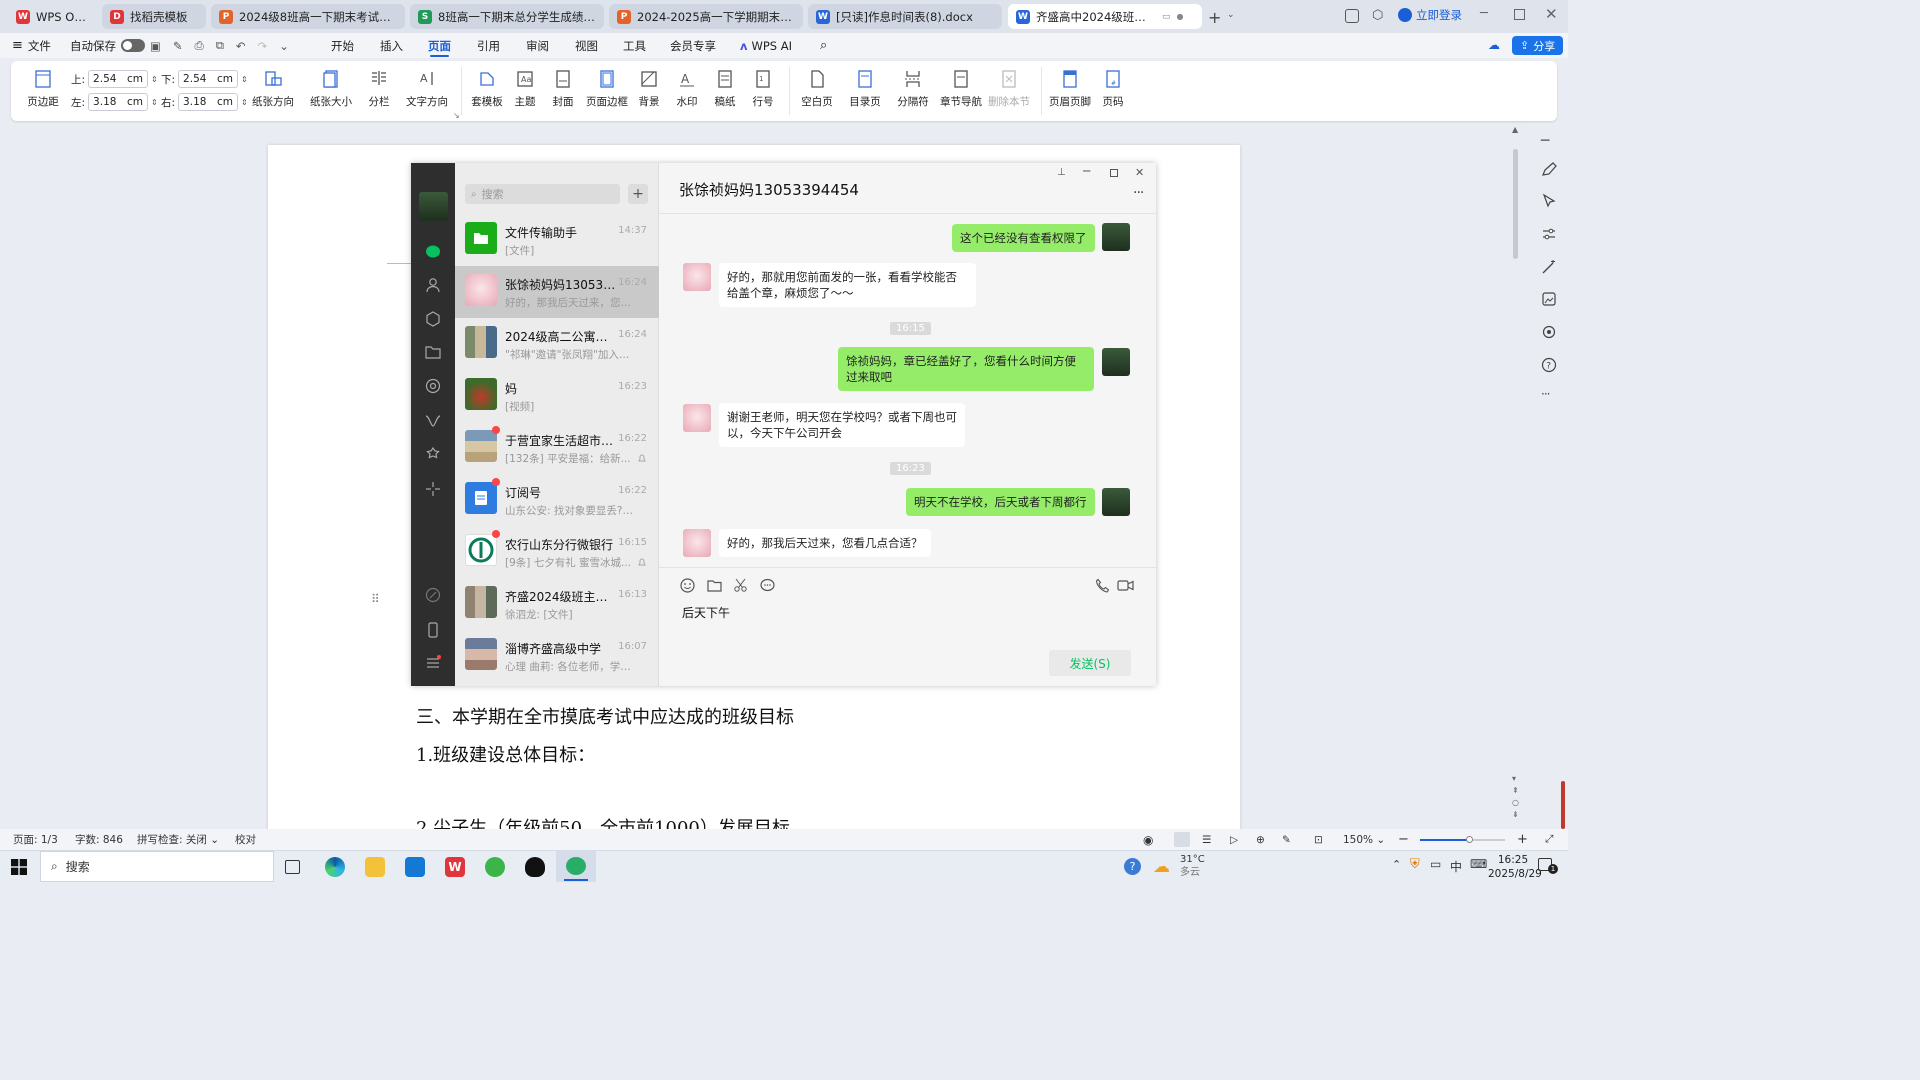 This screenshot has height=1080, width=1920. I want to click on page-view-icon, so click(1182, 839).